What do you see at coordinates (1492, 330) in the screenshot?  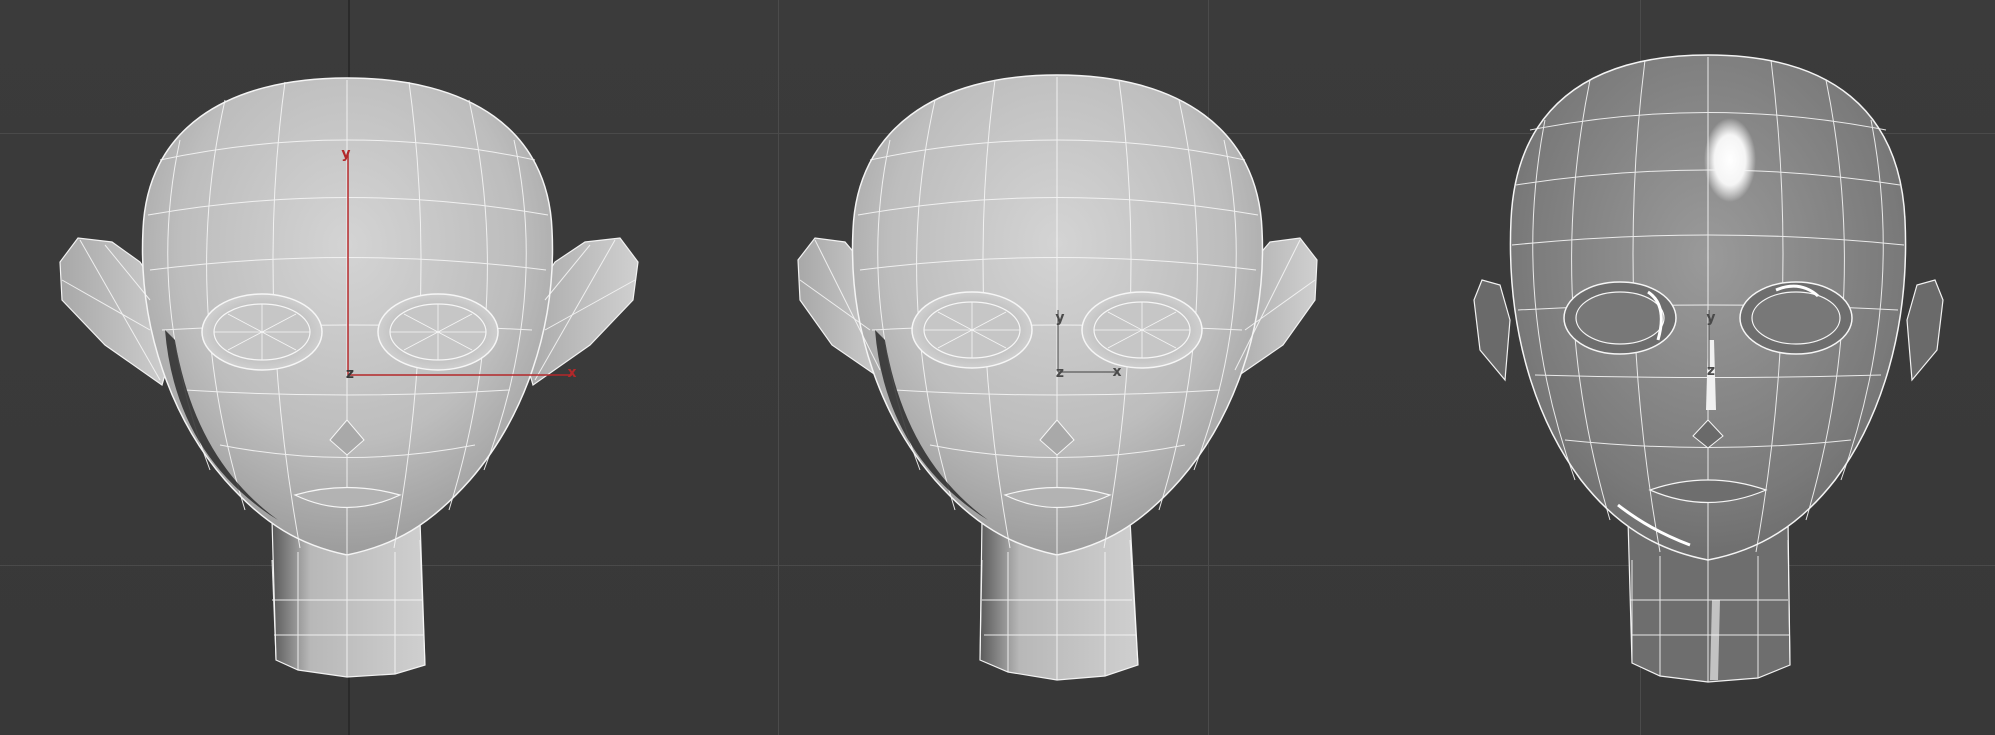 I see `left-ear` at bounding box center [1492, 330].